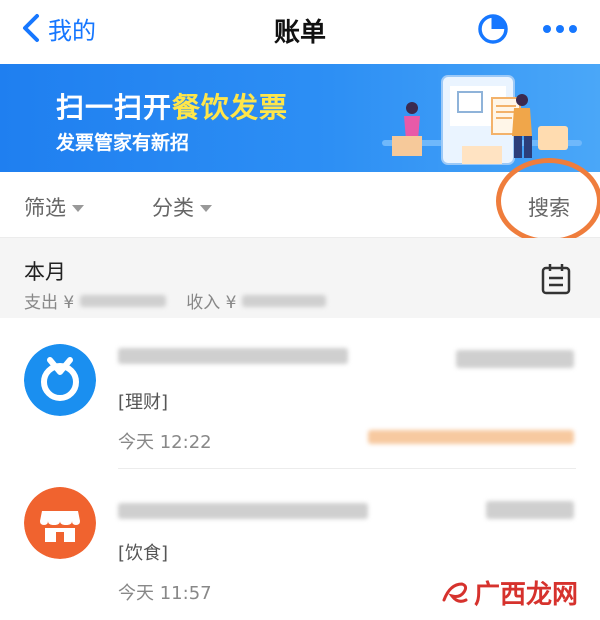 This screenshot has width=600, height=620. What do you see at coordinates (560, 29) in the screenshot?
I see `more-icon` at bounding box center [560, 29].